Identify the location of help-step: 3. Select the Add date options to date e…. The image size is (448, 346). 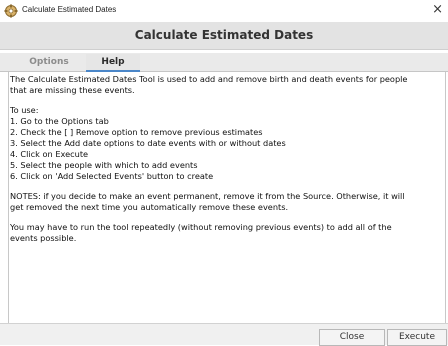
(148, 143).